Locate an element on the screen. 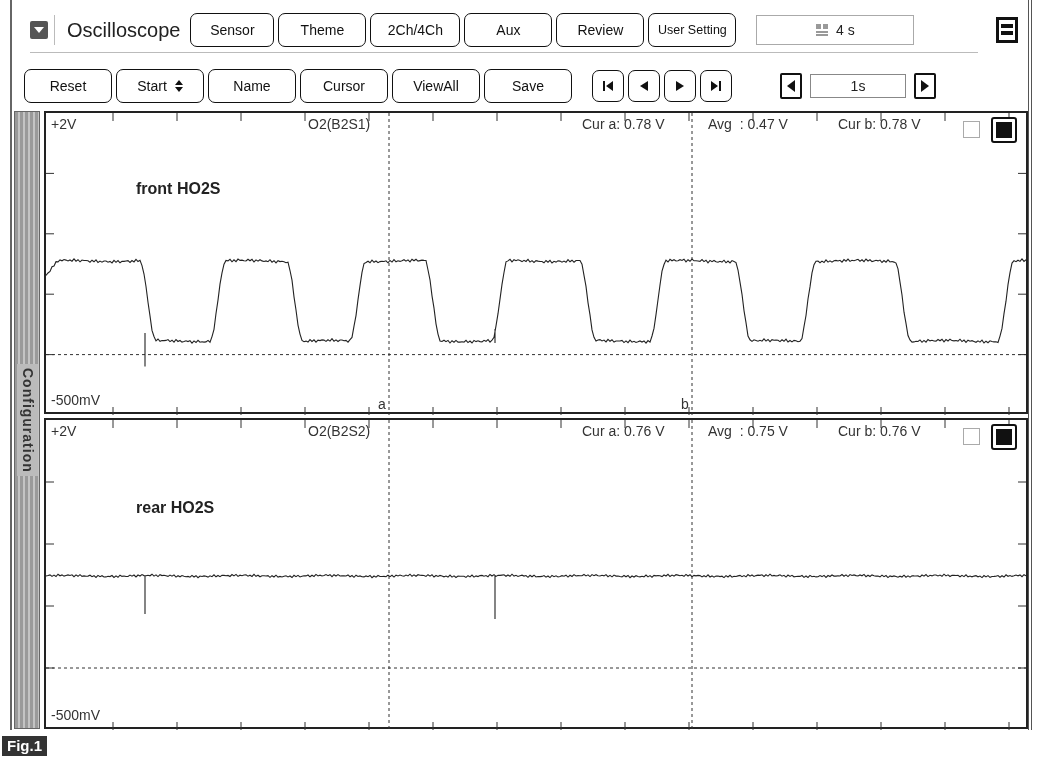 This screenshot has height=759, width=1050. channel-name: O2(B2S1) is located at coordinates (339, 124).